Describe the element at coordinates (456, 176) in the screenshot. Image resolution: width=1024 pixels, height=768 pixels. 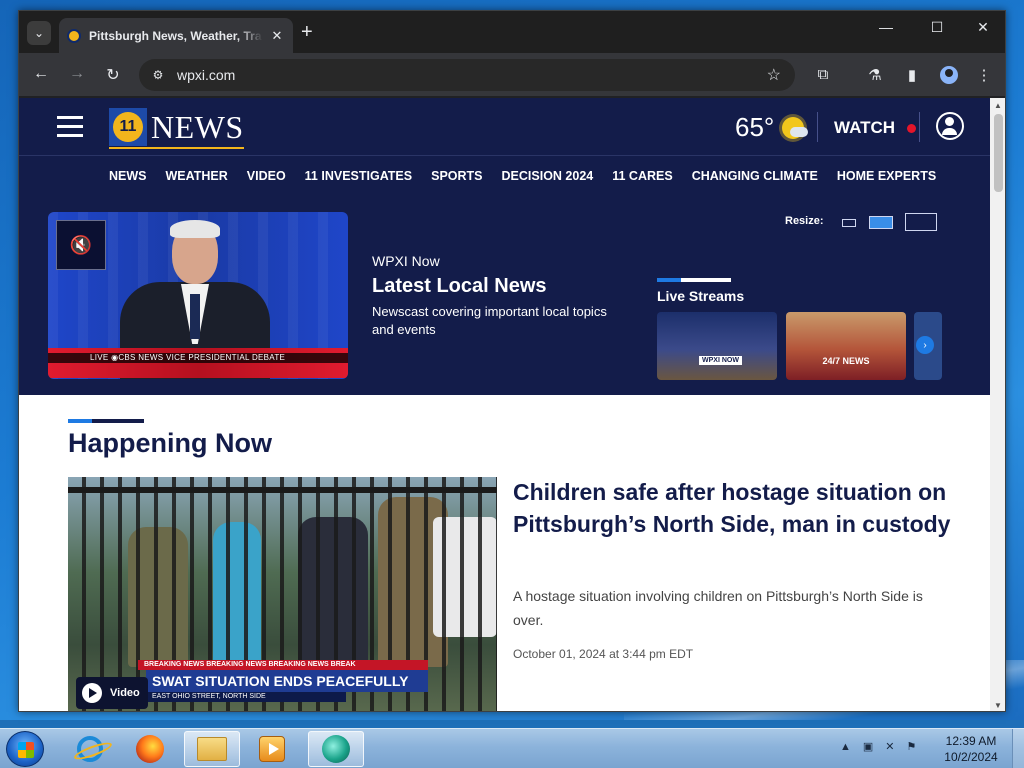
I see `nav-item-sports: SPORTS` at that location.